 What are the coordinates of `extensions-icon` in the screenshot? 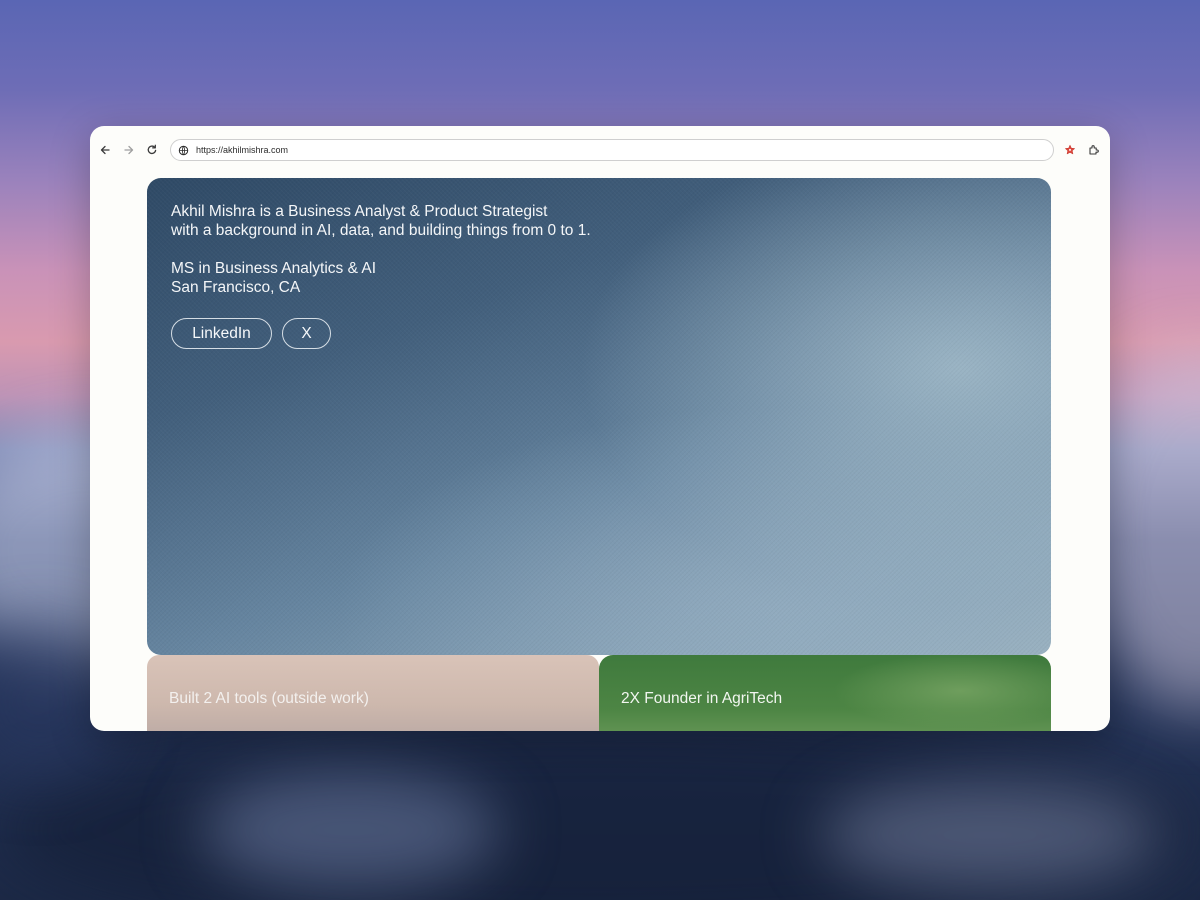 It's located at (1094, 150).